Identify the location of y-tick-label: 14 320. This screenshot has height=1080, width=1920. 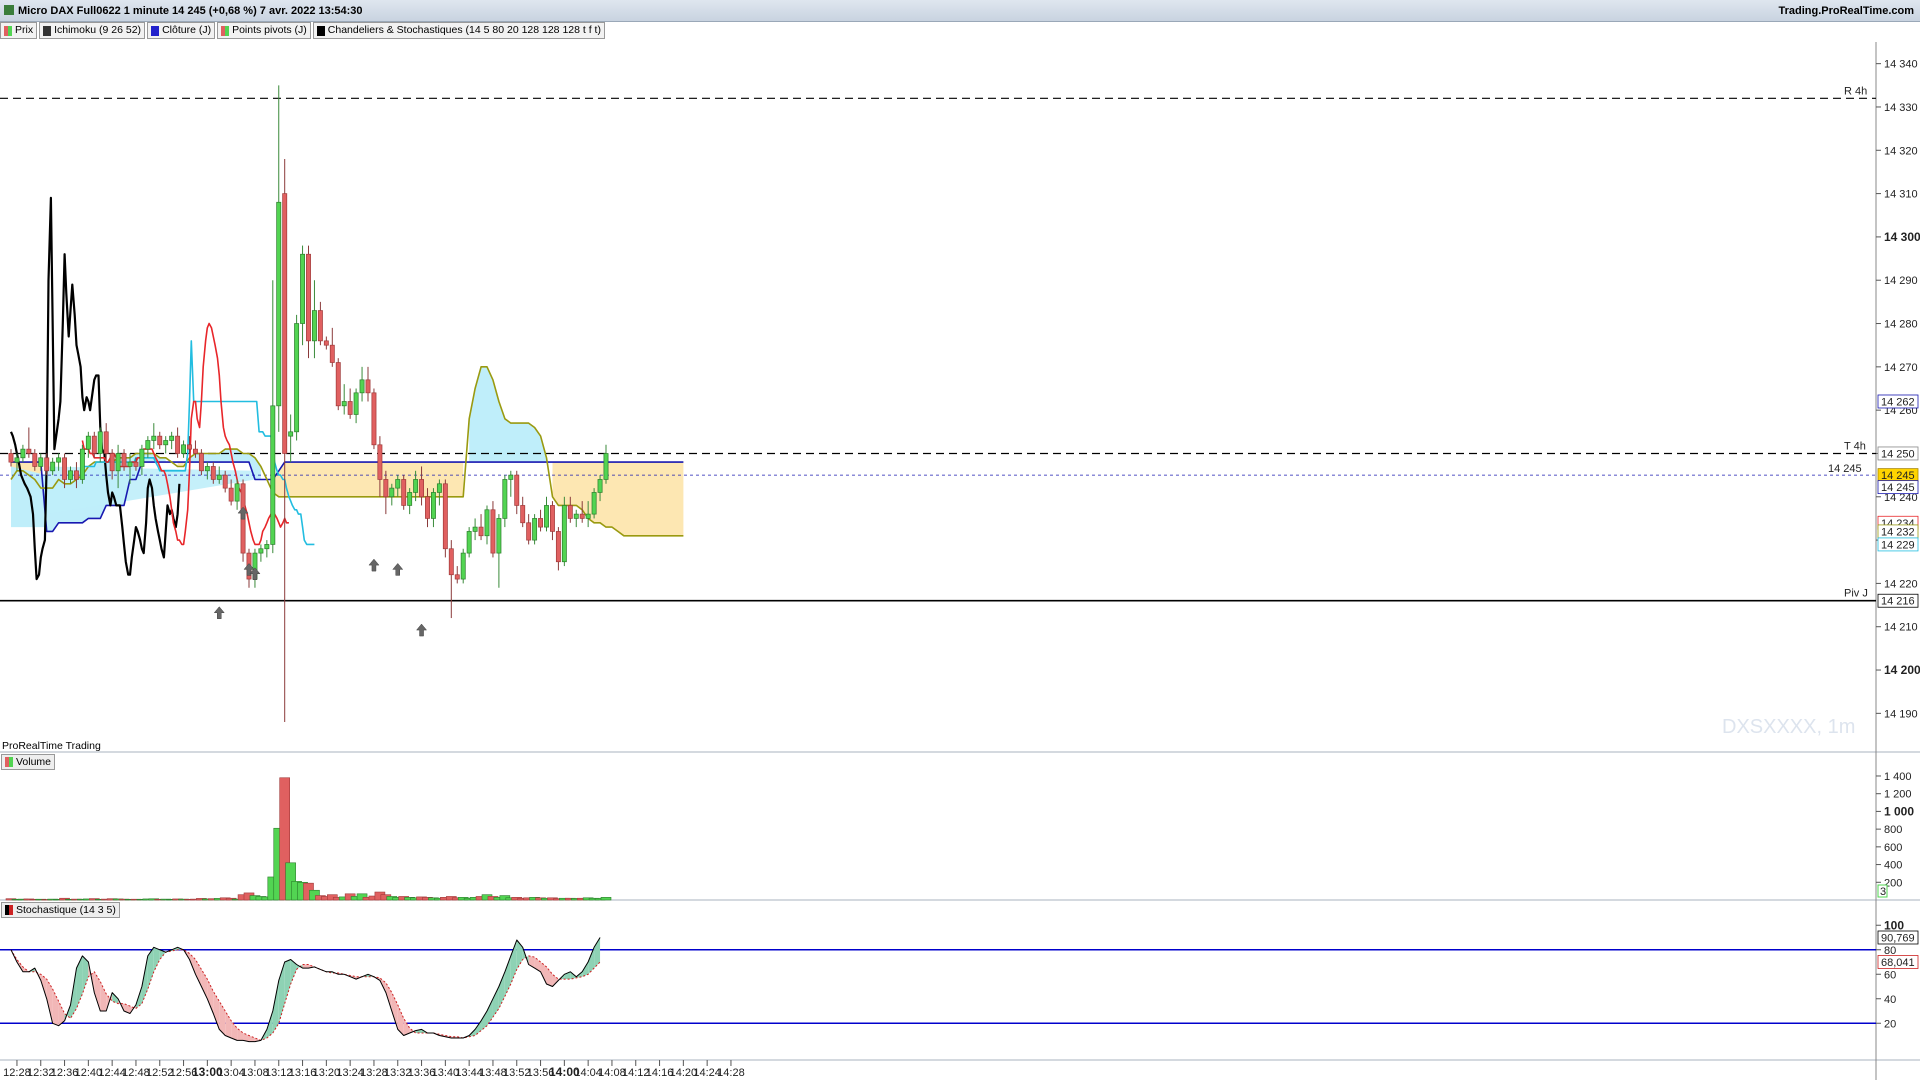
(1901, 151).